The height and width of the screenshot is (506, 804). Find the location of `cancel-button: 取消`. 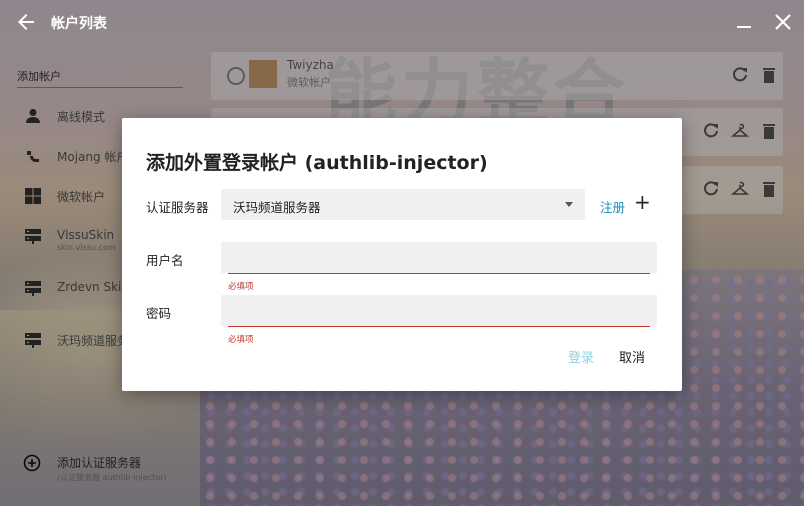

cancel-button: 取消 is located at coordinates (632, 356).